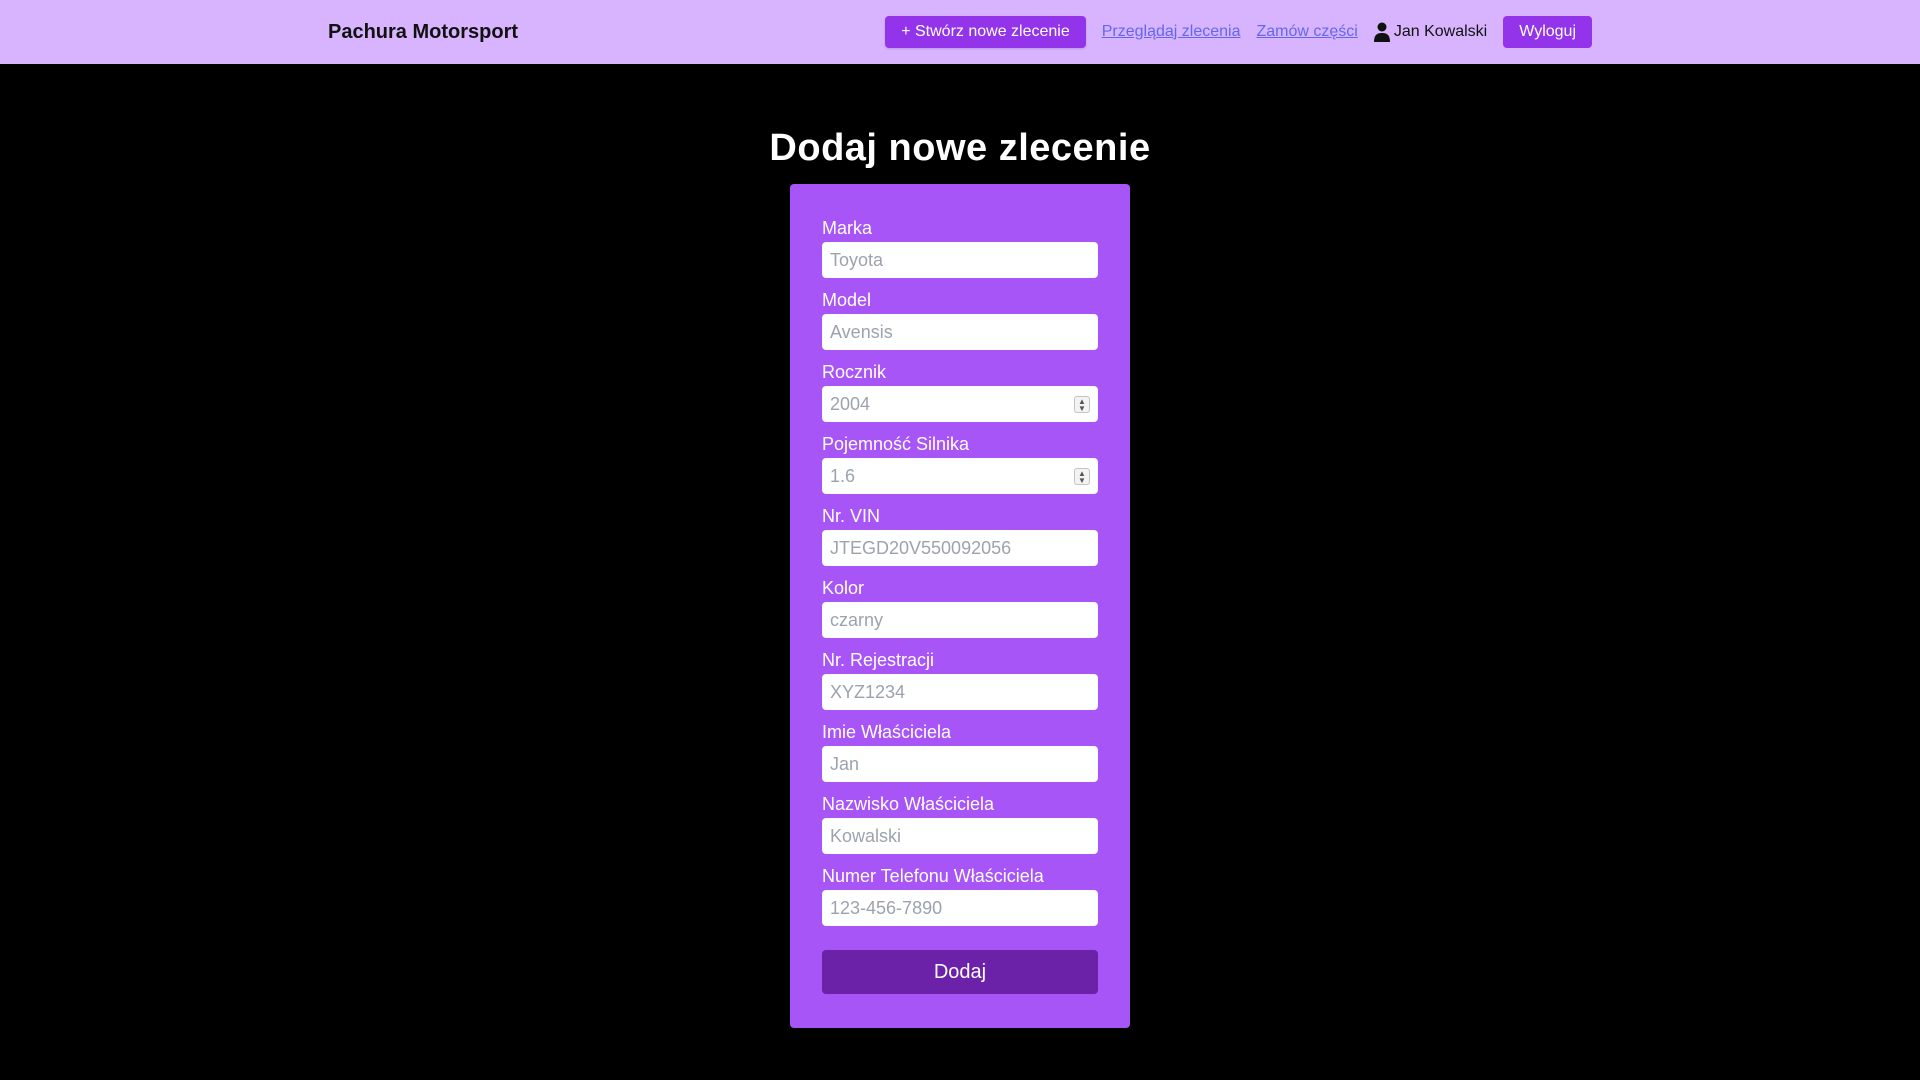 This screenshot has width=1920, height=1080. I want to click on owner-last-name-input, so click(960, 836).